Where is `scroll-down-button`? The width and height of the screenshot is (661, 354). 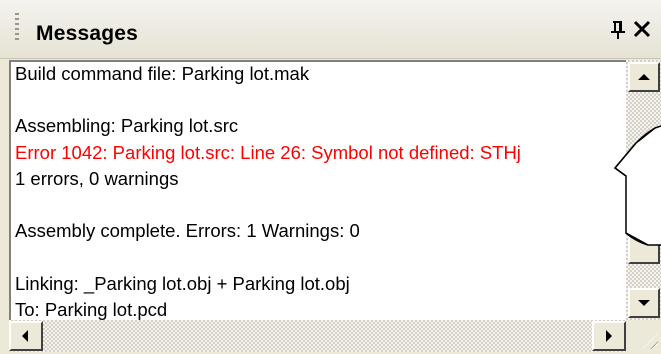
scroll-down-button is located at coordinates (644, 303).